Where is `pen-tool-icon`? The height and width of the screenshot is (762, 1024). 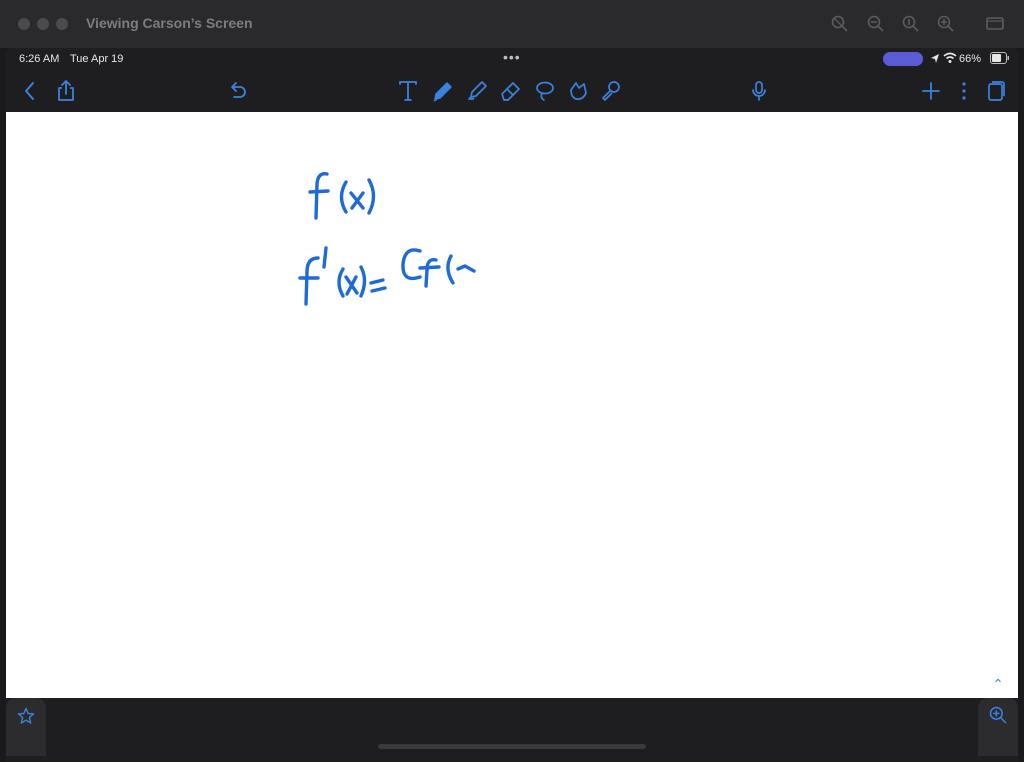 pen-tool-icon is located at coordinates (443, 91).